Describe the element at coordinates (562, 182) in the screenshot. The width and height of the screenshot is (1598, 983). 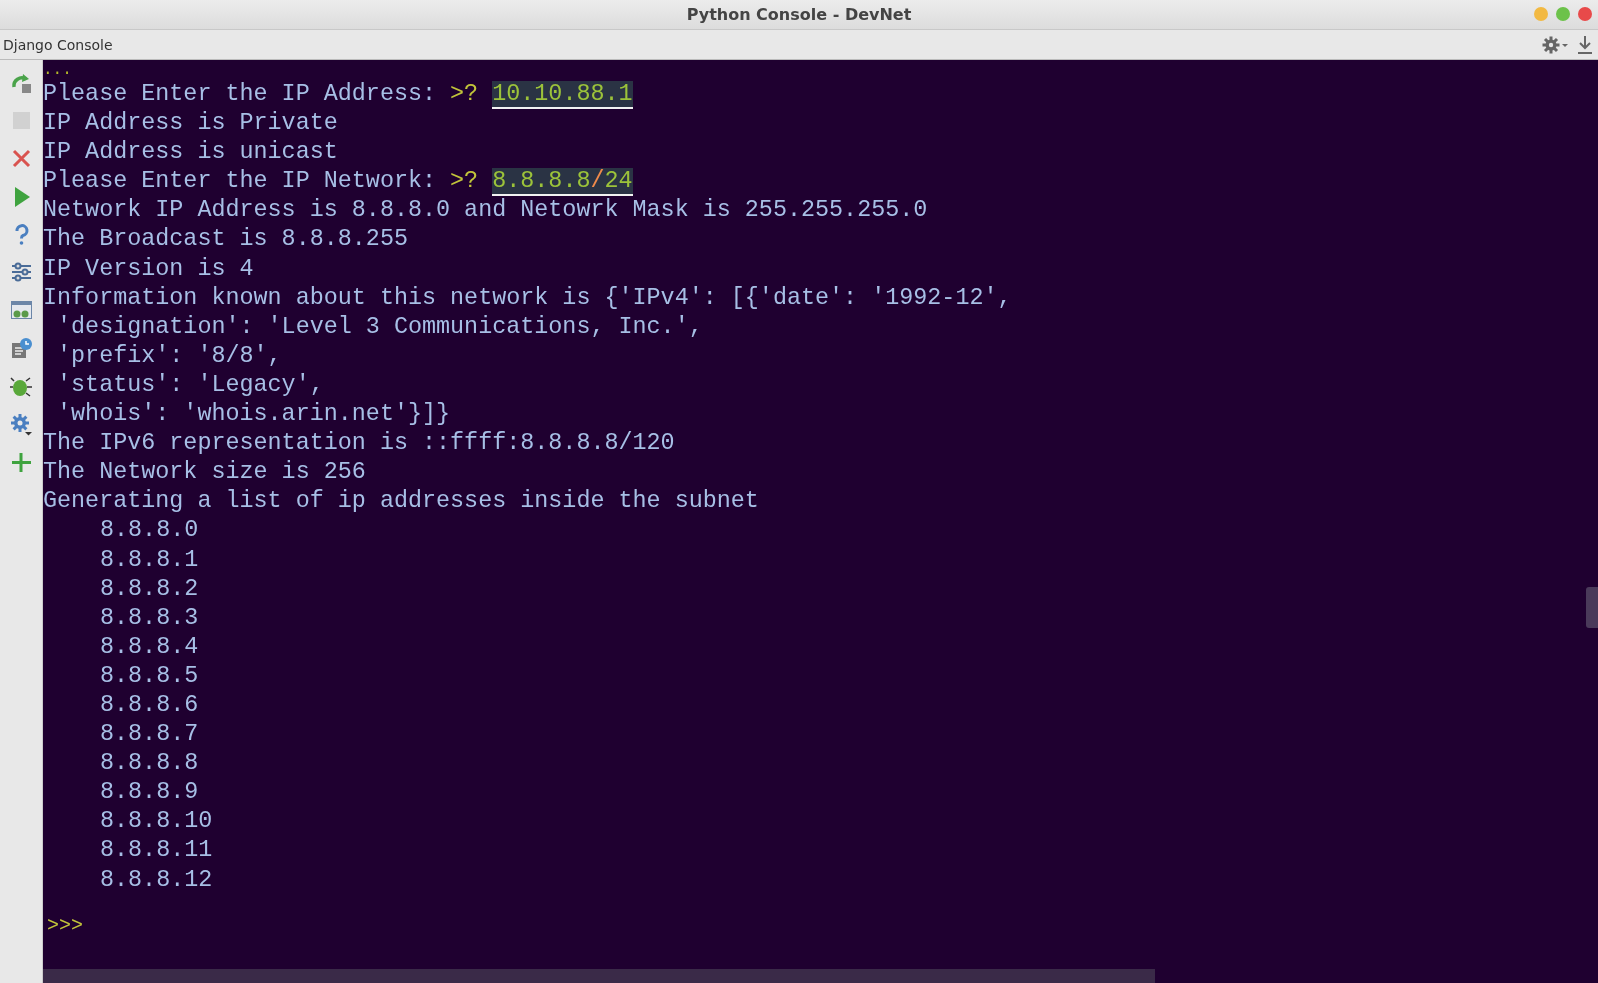
I see `input-value: 8.8.8.8/24` at that location.